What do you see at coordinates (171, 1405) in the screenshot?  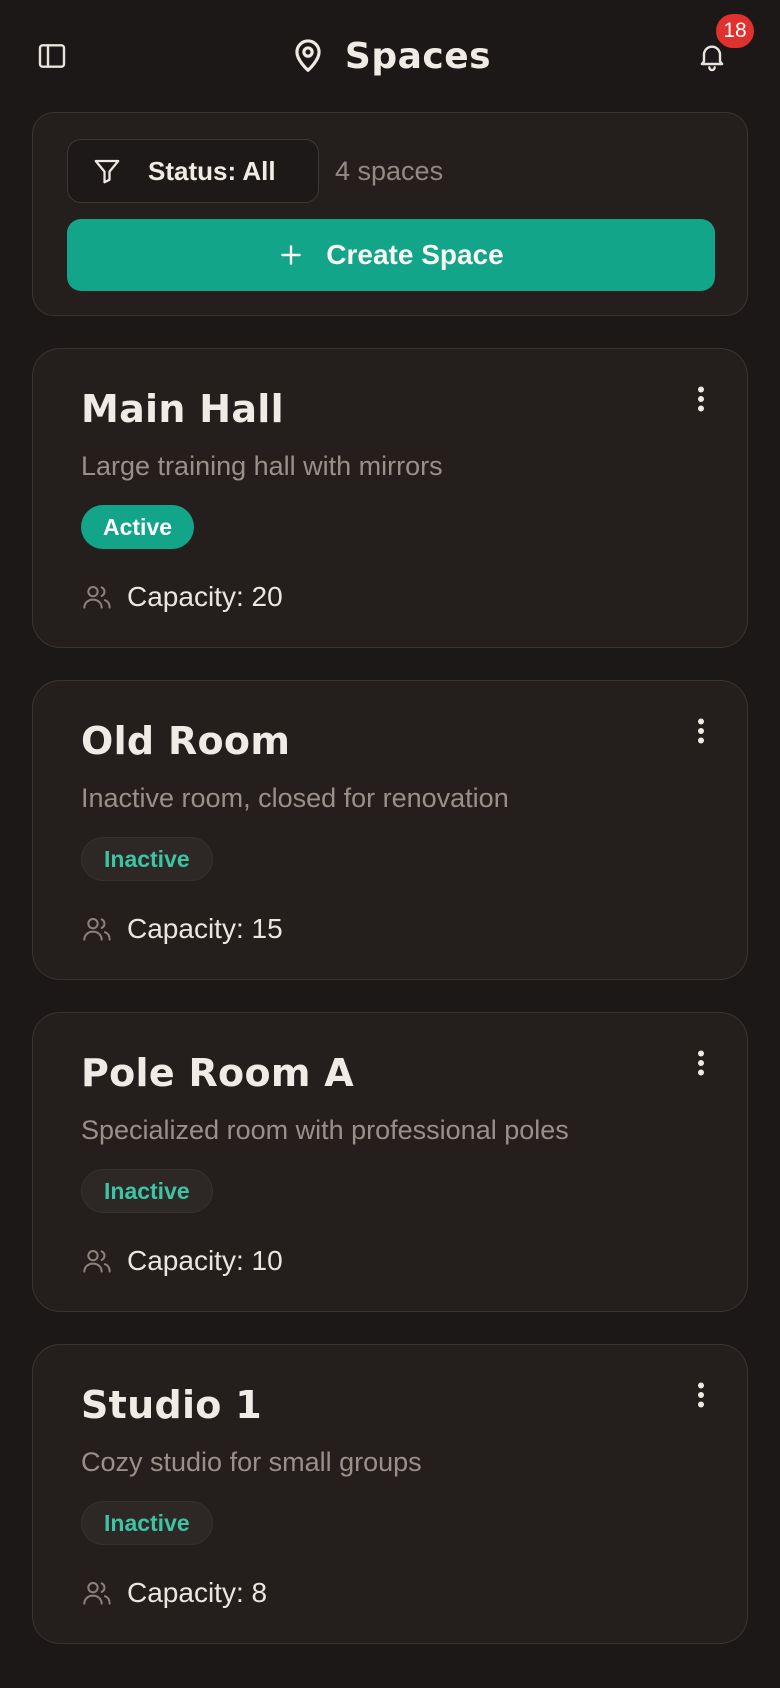 I see `space-name: Studio 1` at bounding box center [171, 1405].